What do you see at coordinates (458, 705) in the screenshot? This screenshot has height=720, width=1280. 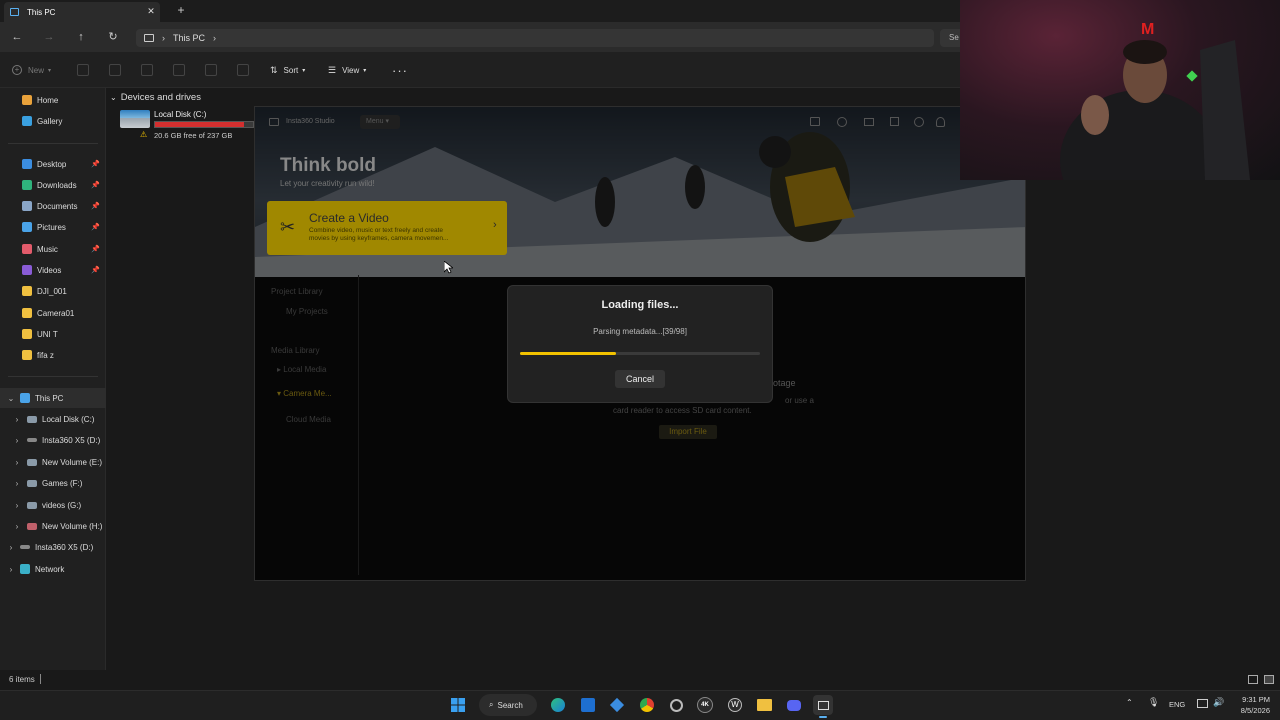 I see `start-button` at bounding box center [458, 705].